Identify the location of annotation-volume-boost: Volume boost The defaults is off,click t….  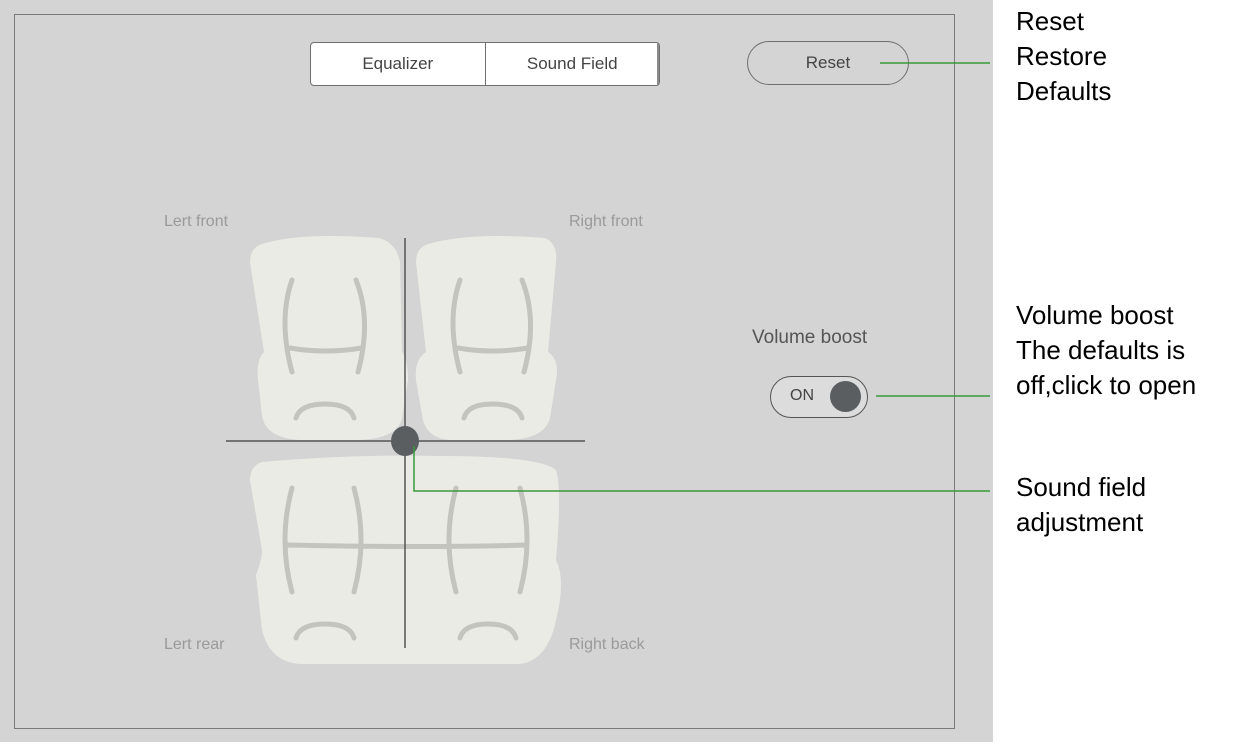
(1106, 350).